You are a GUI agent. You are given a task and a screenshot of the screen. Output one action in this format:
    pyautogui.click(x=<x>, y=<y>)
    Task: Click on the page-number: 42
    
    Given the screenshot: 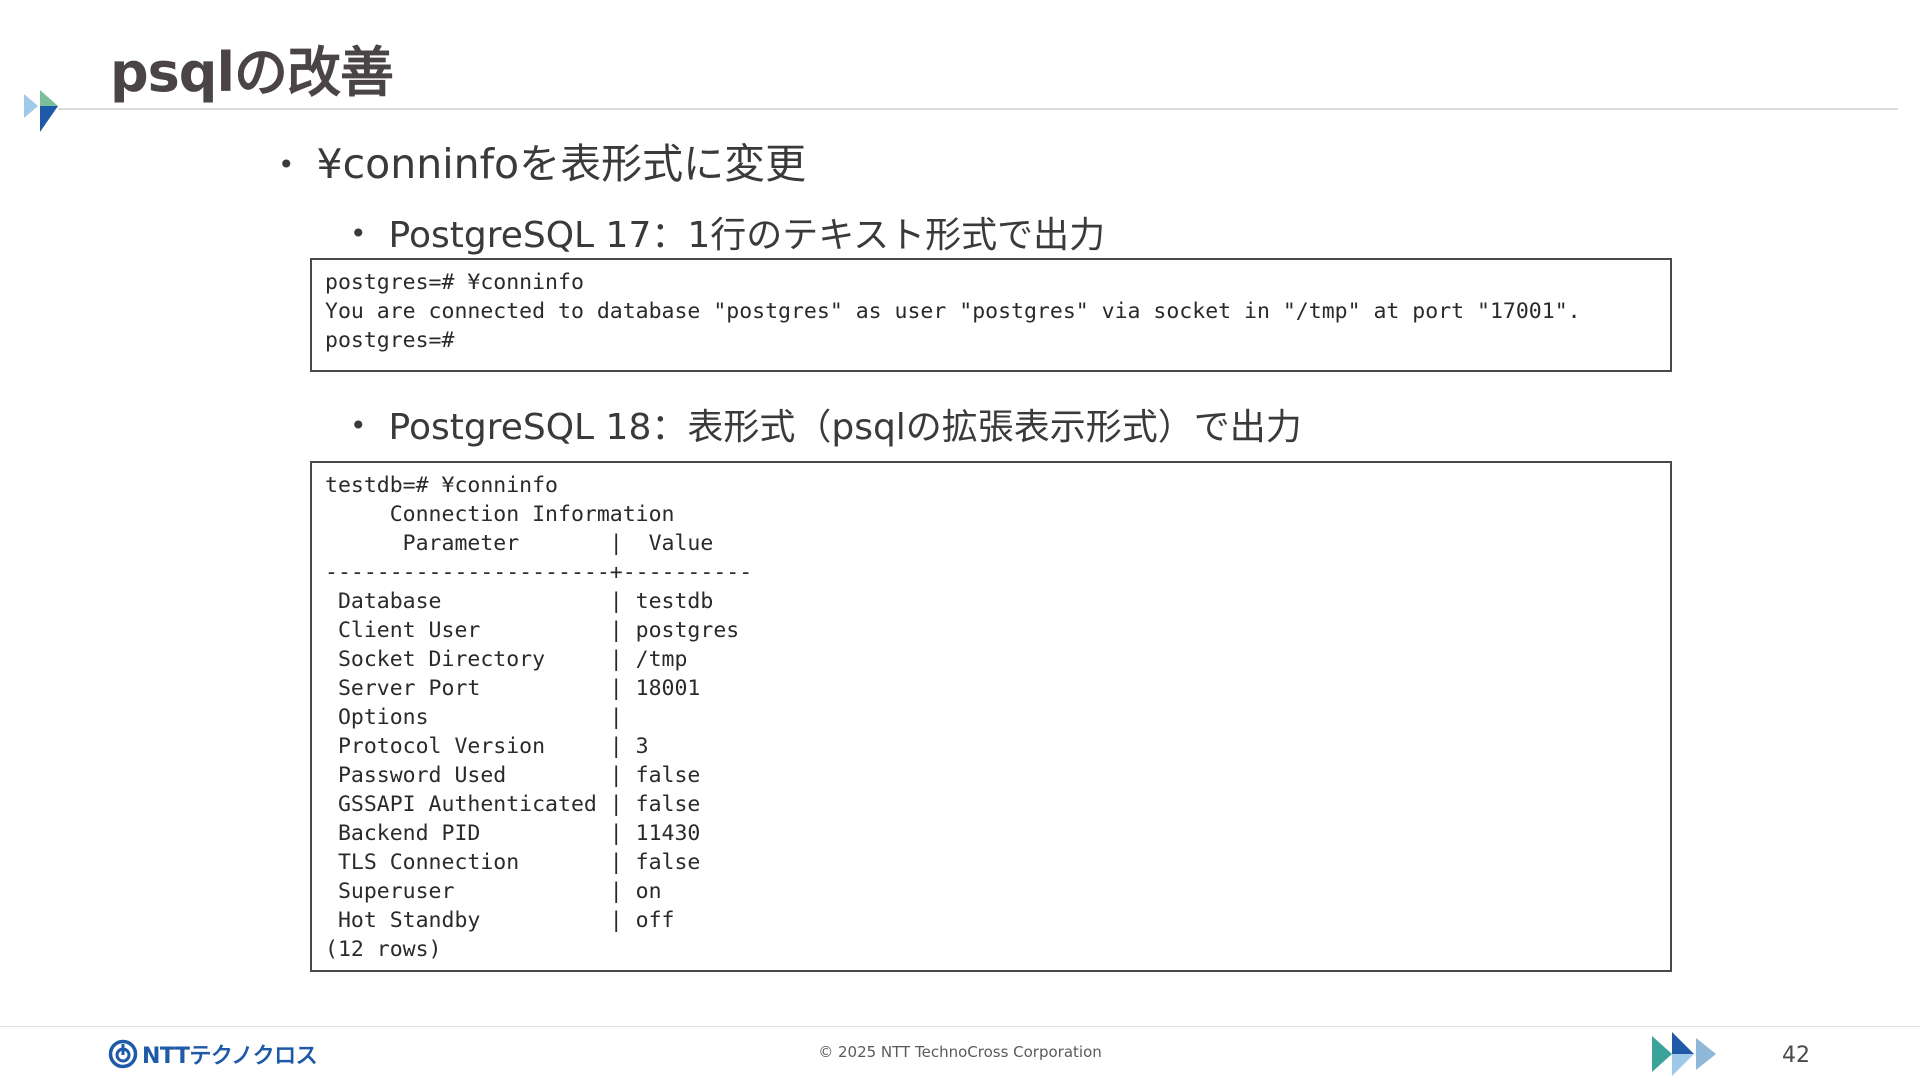 What is the action you would take?
    pyautogui.click(x=1796, y=1055)
    